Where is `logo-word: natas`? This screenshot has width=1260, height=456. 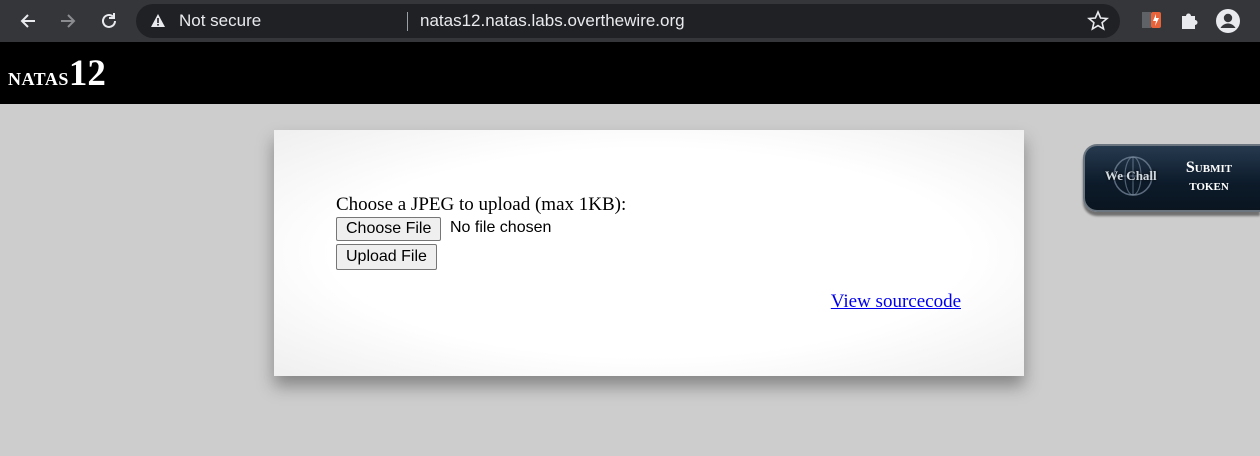
logo-word: natas is located at coordinates (38, 76).